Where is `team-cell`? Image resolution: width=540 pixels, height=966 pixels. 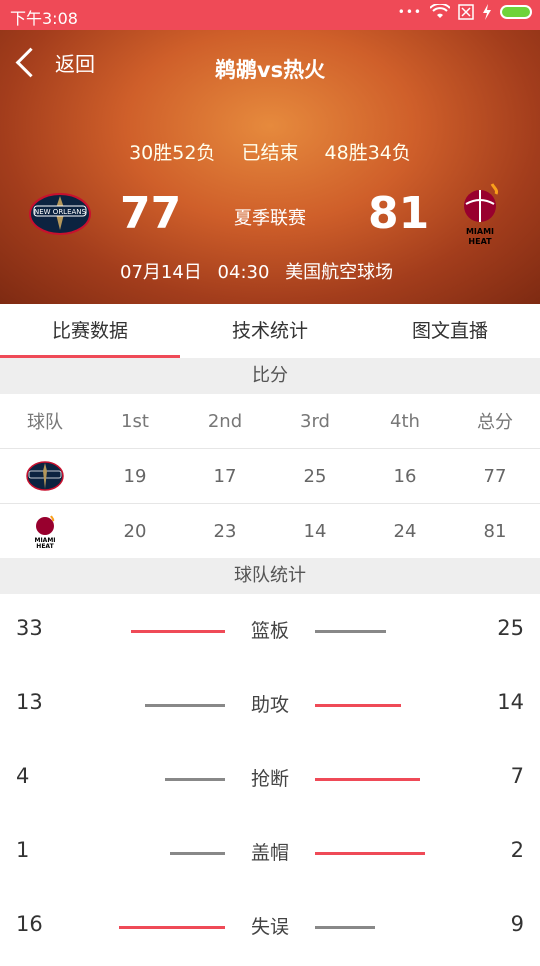
team-cell is located at coordinates (45, 476).